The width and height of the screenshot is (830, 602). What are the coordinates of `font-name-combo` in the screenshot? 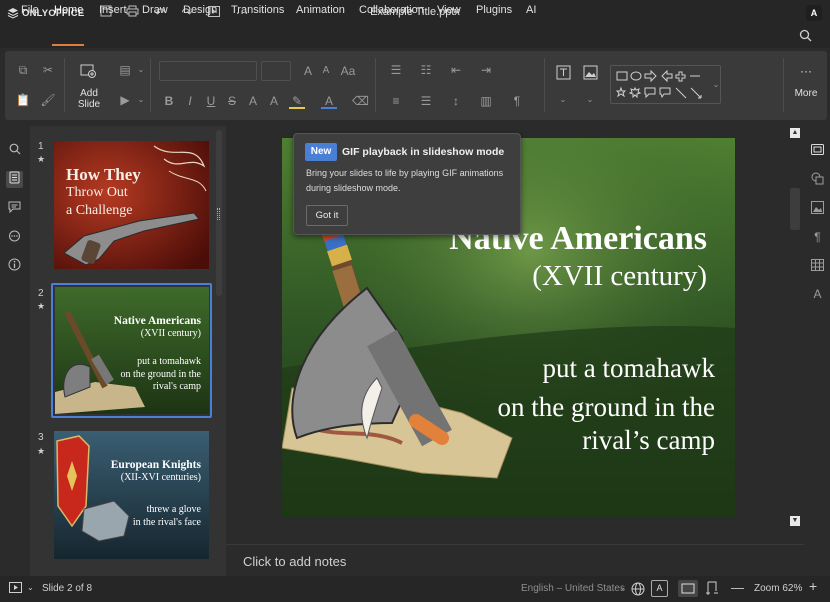 It's located at (208, 71).